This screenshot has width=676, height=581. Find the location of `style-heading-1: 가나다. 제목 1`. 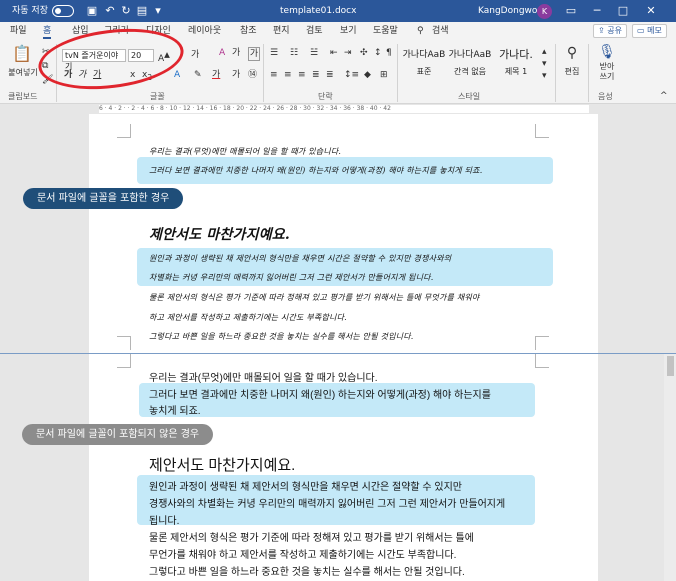

style-heading-1: 가나다. 제목 1 is located at coordinates (516, 63).